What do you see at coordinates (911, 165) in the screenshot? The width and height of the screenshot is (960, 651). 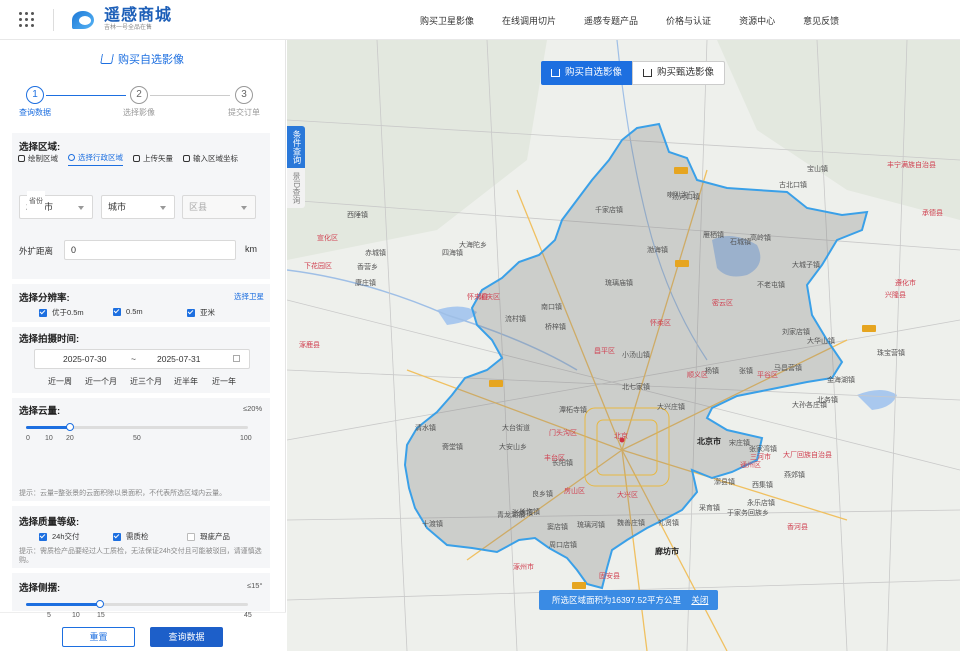 I see `map-place-label: 丰宁满族自治县` at bounding box center [911, 165].